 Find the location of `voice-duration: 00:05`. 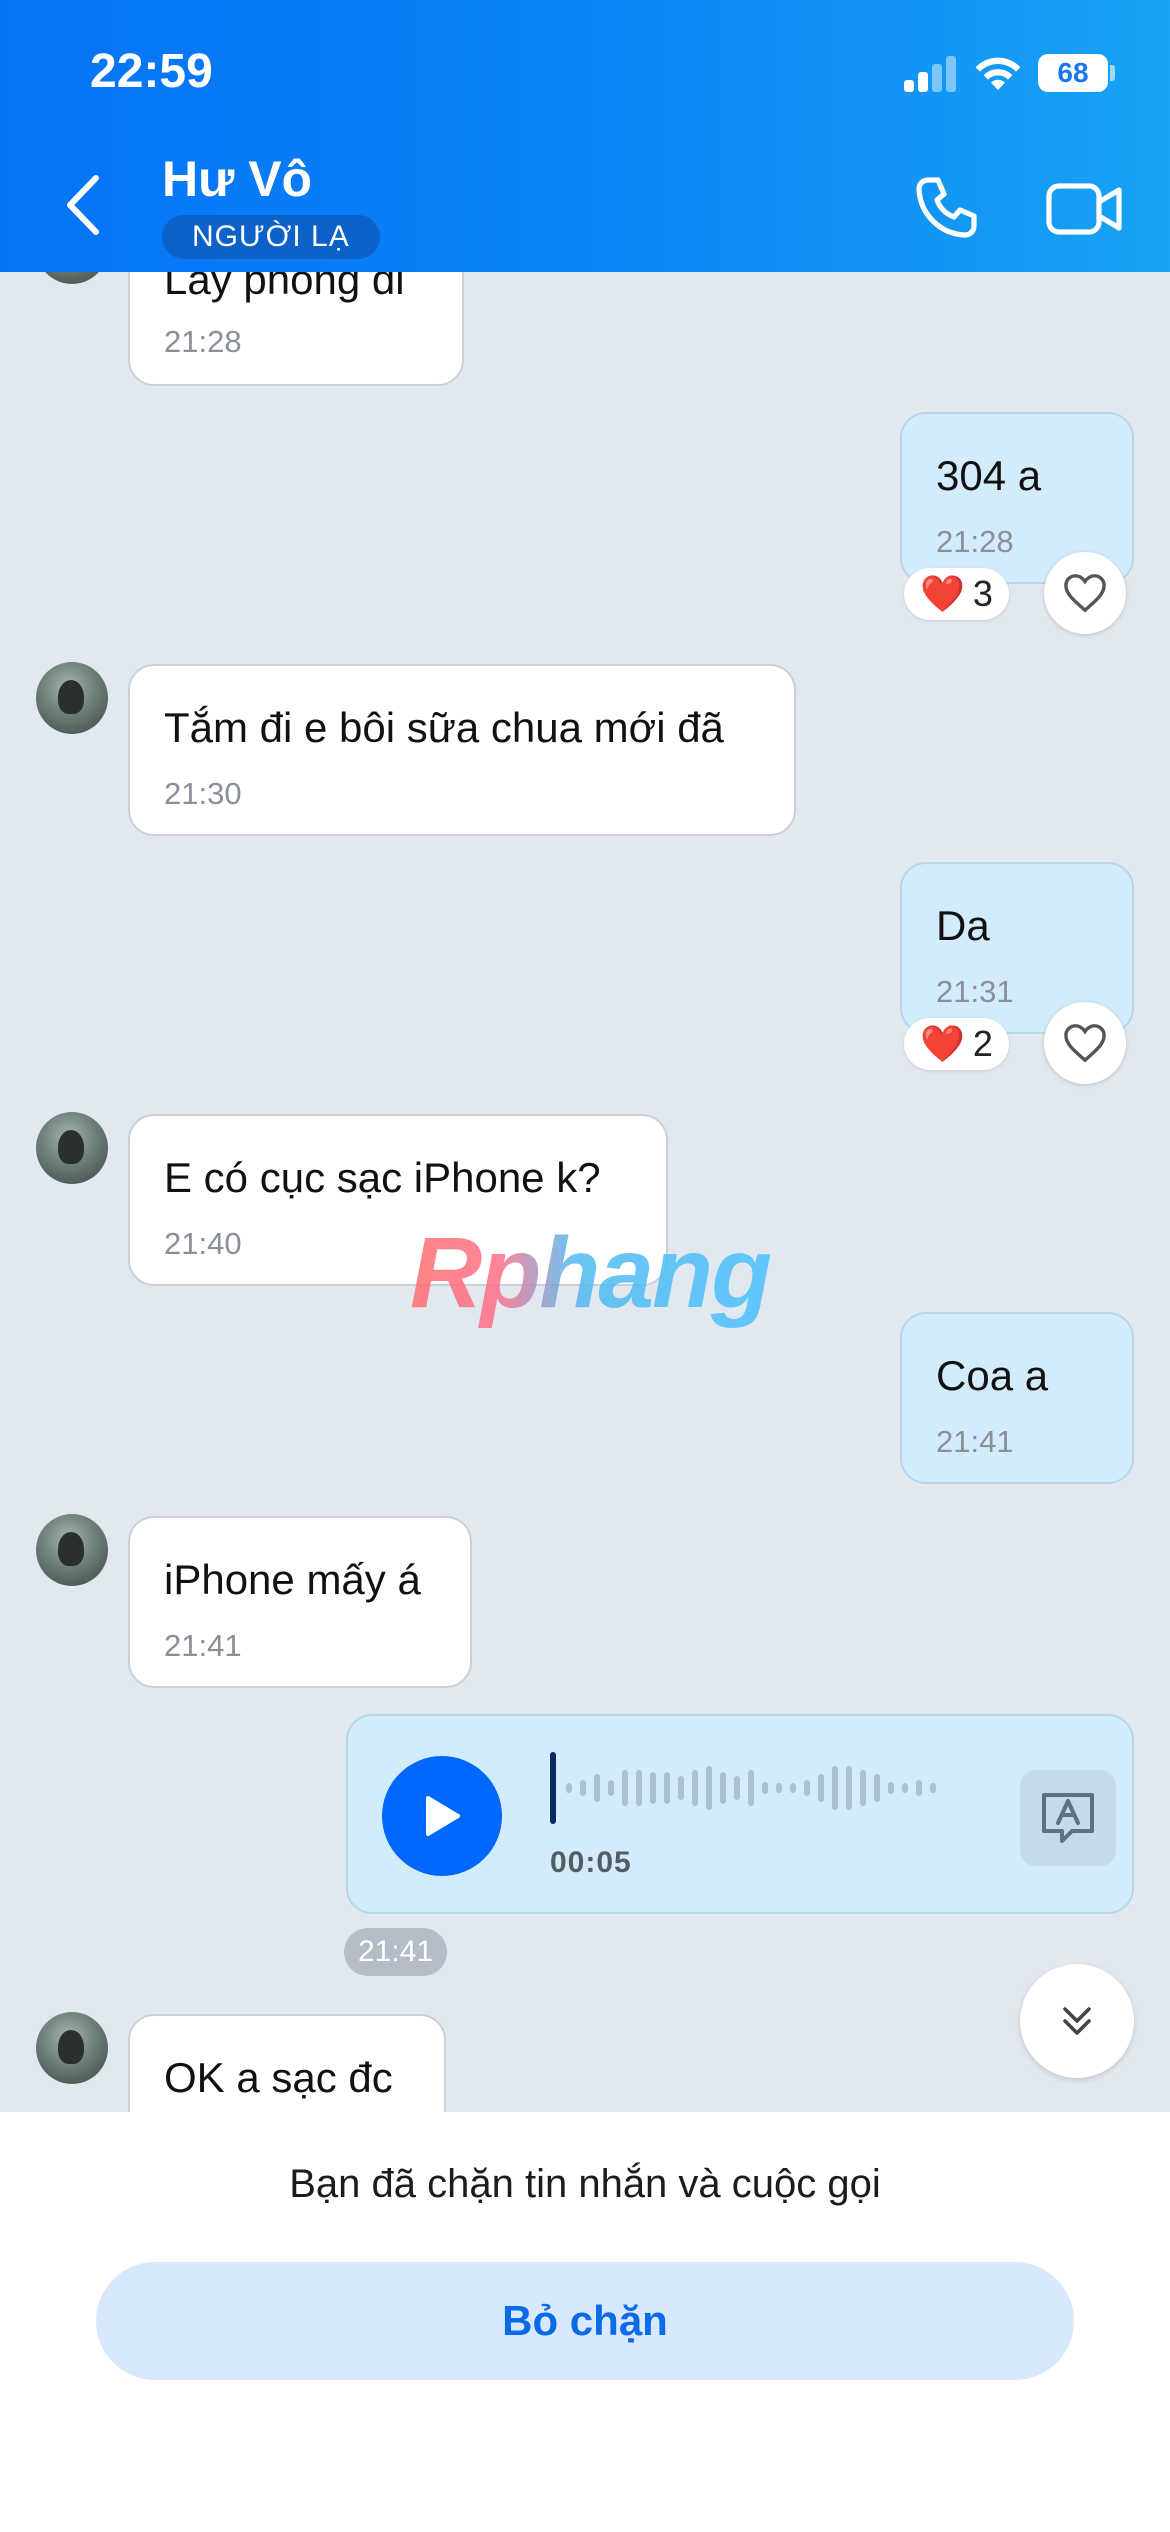

voice-duration: 00:05 is located at coordinates (591, 1862).